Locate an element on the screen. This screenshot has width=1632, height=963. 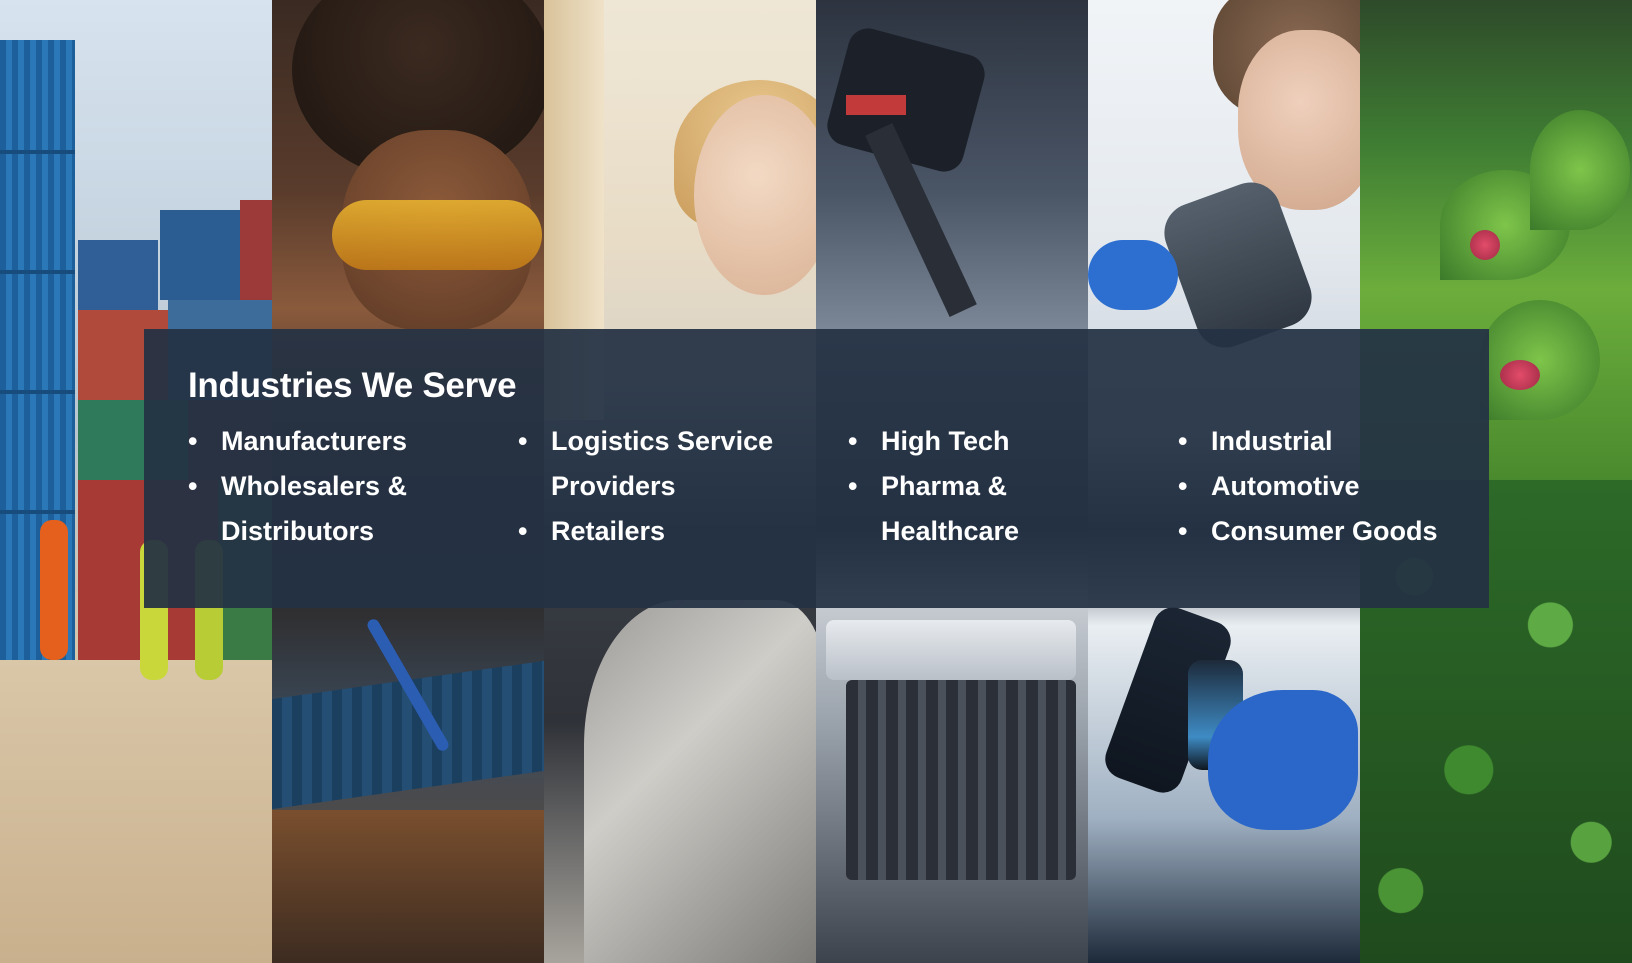
industry-item: Automotive is located at coordinates (1328, 486).